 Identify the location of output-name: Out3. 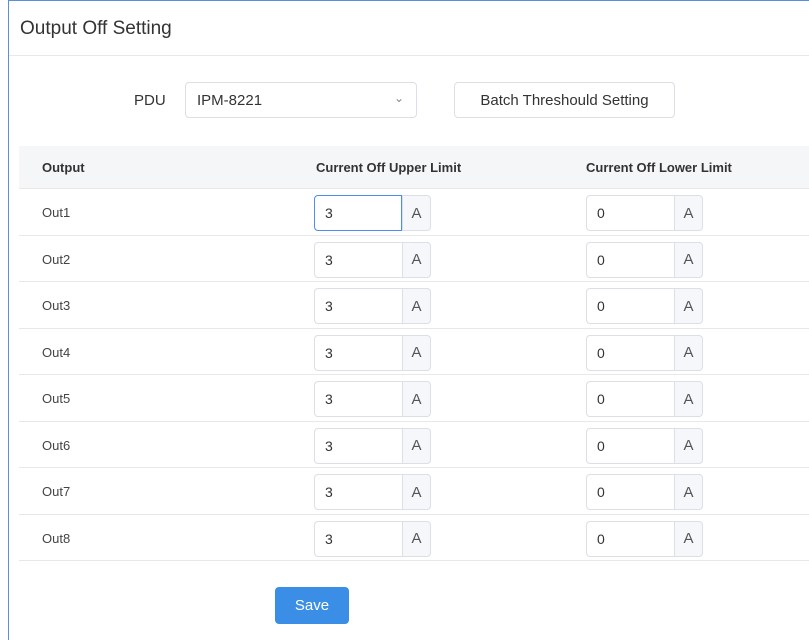
(56, 305).